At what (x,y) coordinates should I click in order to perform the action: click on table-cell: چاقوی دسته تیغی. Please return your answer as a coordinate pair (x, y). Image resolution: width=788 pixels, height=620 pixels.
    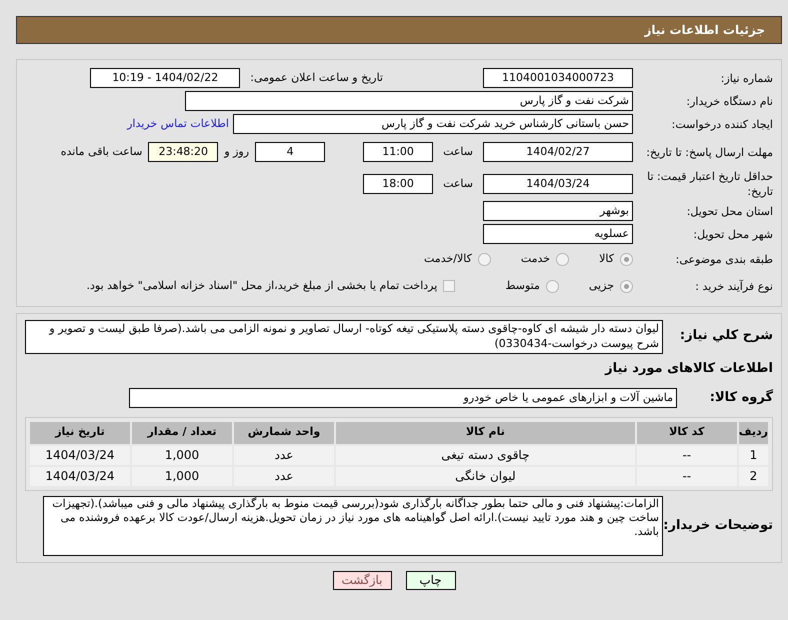
    Looking at the image, I should click on (485, 455).